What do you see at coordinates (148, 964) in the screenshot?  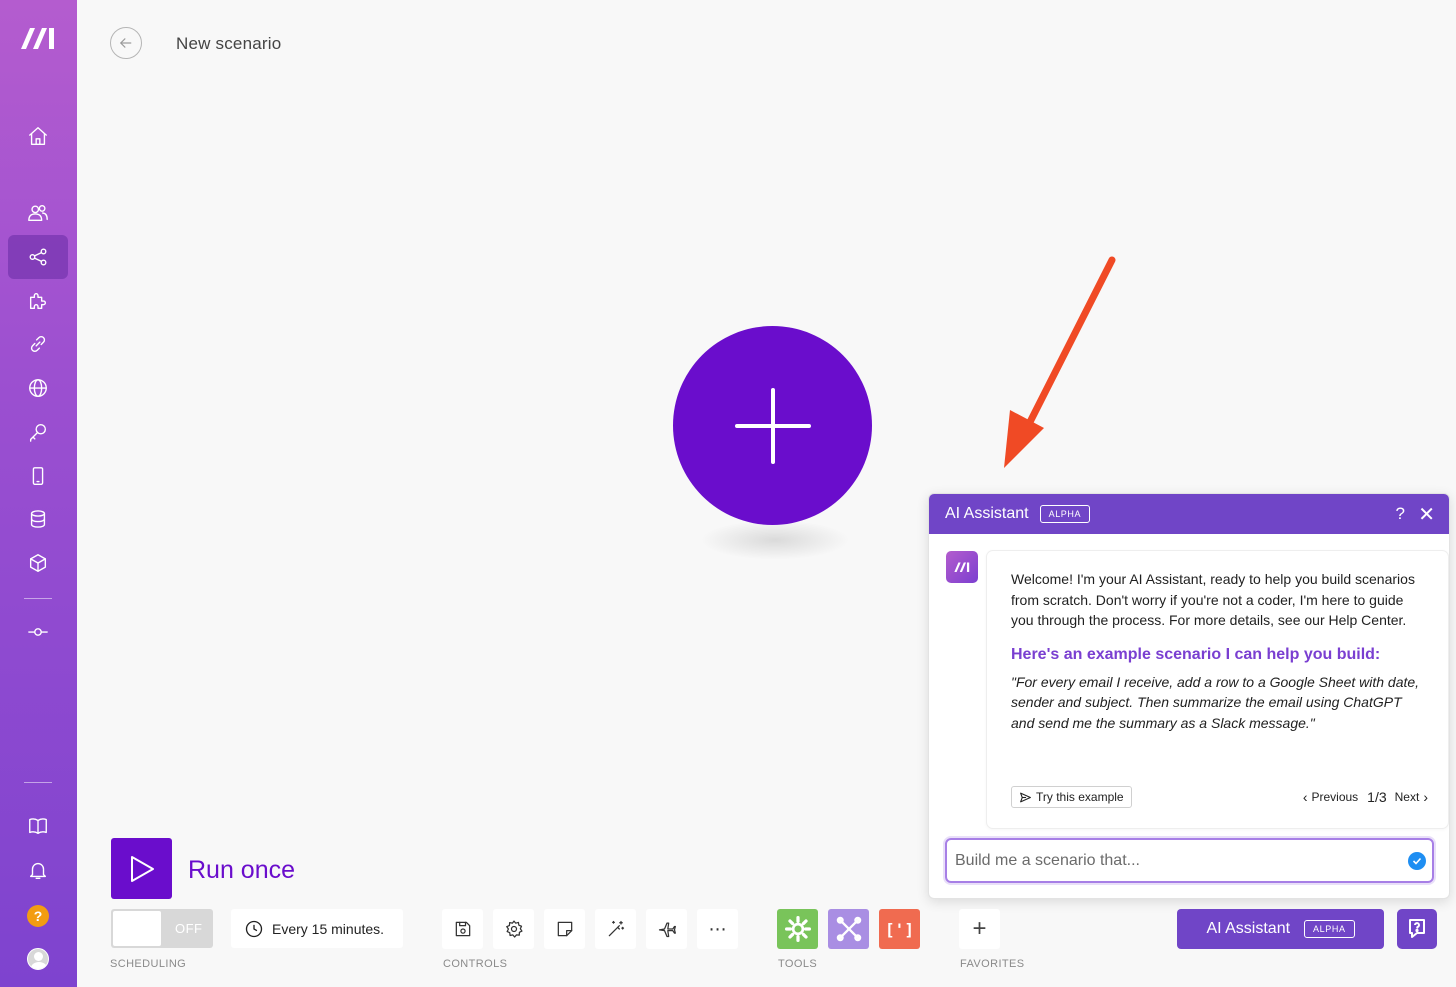 I see `scheduling-label: SCHEDULING` at bounding box center [148, 964].